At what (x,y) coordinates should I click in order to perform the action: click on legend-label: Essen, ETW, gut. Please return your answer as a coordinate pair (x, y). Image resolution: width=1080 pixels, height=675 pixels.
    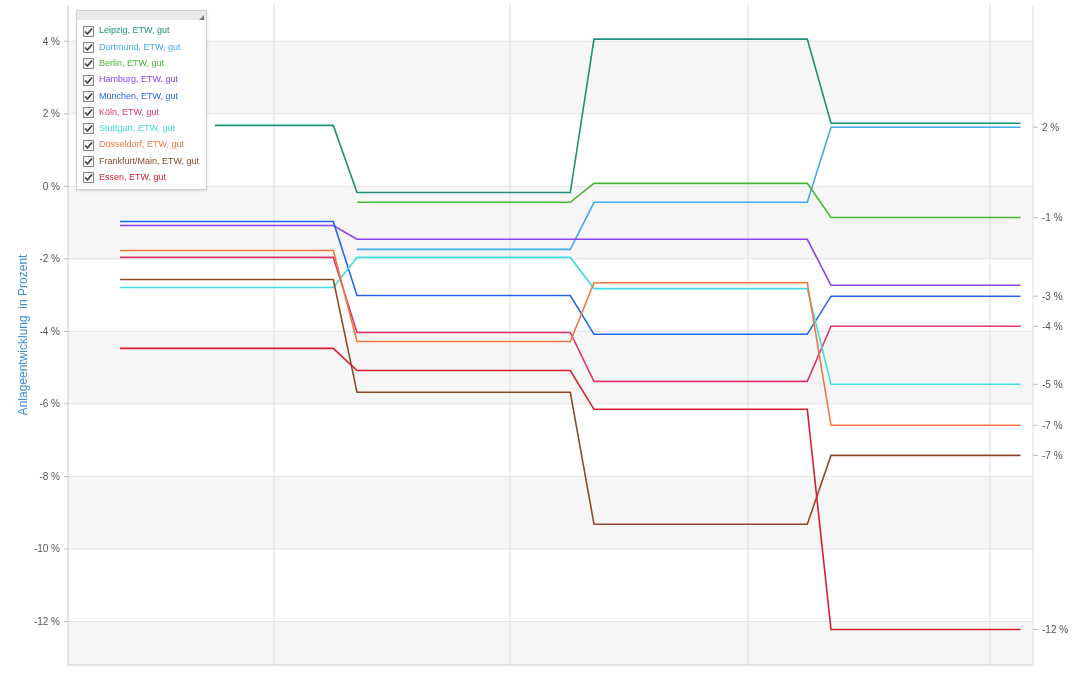
    Looking at the image, I should click on (133, 178).